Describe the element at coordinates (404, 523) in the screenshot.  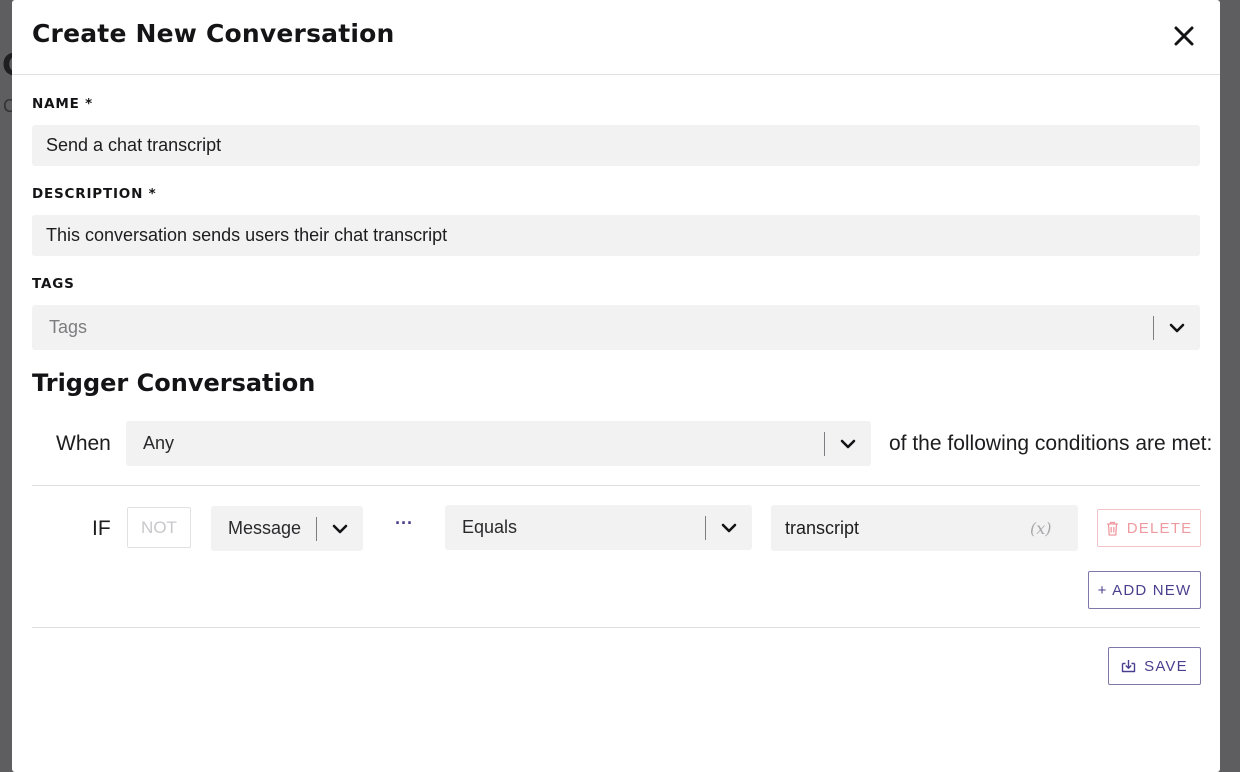
I see `more-options-icon: ···` at that location.